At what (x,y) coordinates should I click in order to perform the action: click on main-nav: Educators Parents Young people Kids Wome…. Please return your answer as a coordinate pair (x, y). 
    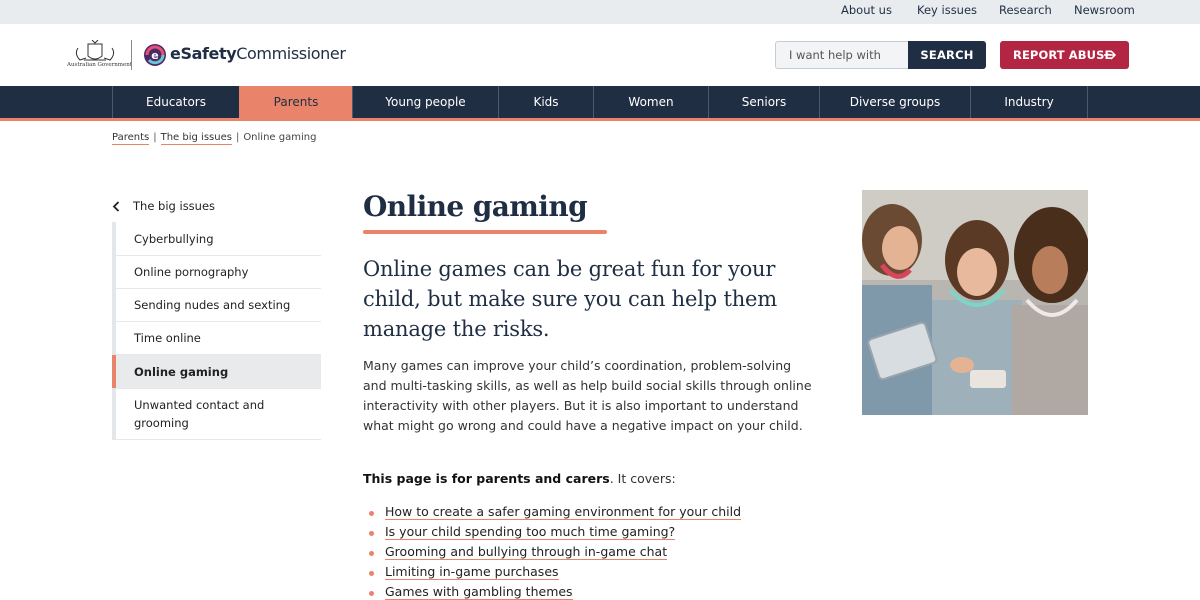
    Looking at the image, I should click on (600, 102).